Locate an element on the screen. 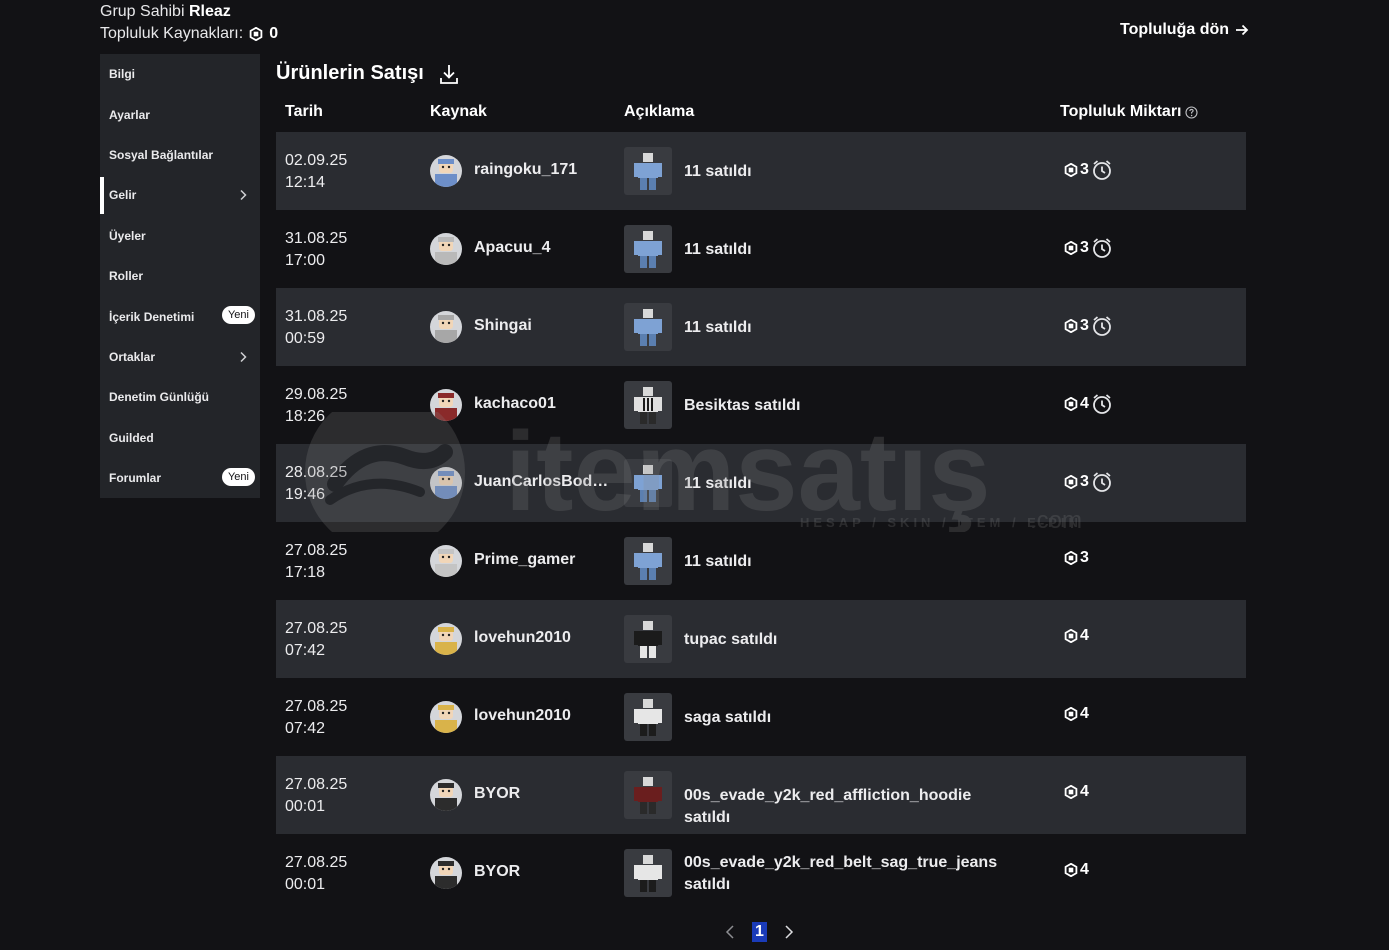  time-value: 00:01 is located at coordinates (305, 806).